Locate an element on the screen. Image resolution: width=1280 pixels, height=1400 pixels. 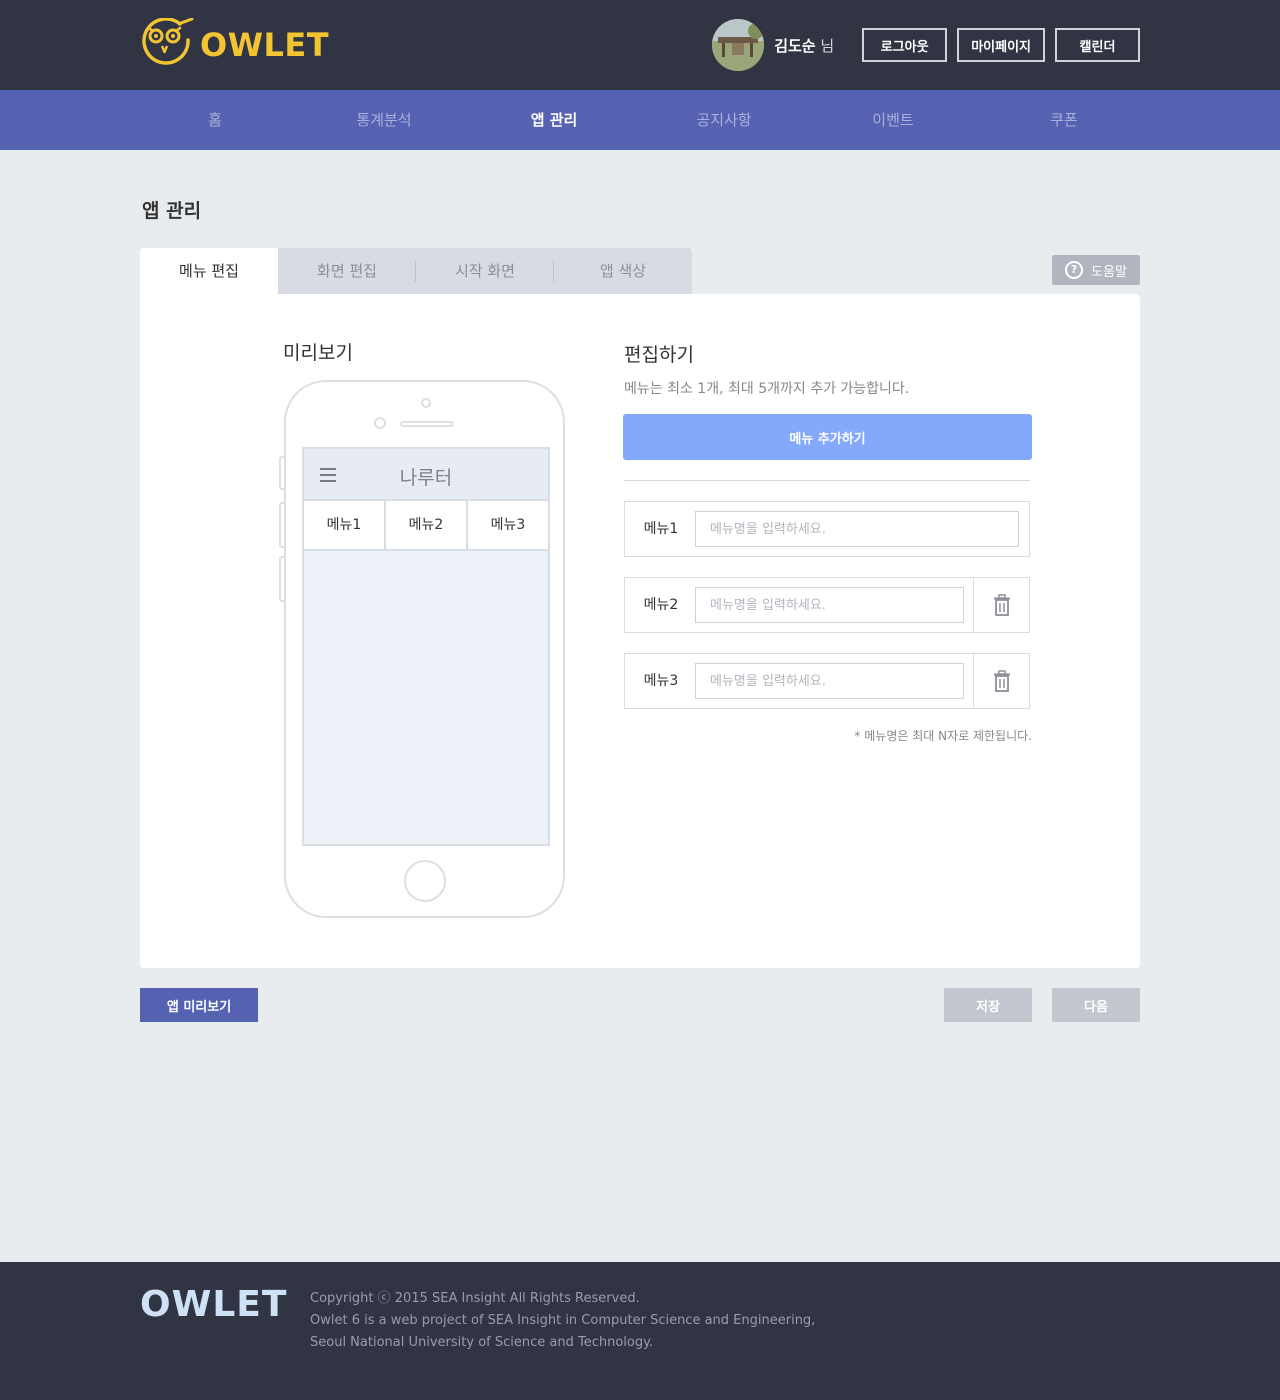
user-area: 김도순 님 로그아웃 마이페이지 캘린더 is located at coordinates (926, 45).